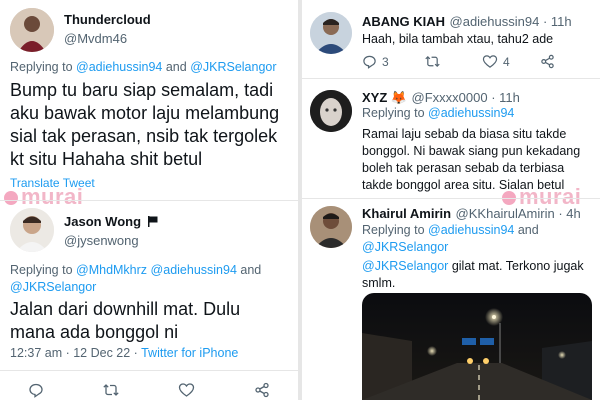 This screenshot has width=600, height=400. Describe the element at coordinates (403, 21) in the screenshot. I see `author-name: ABANG KIAH` at that location.